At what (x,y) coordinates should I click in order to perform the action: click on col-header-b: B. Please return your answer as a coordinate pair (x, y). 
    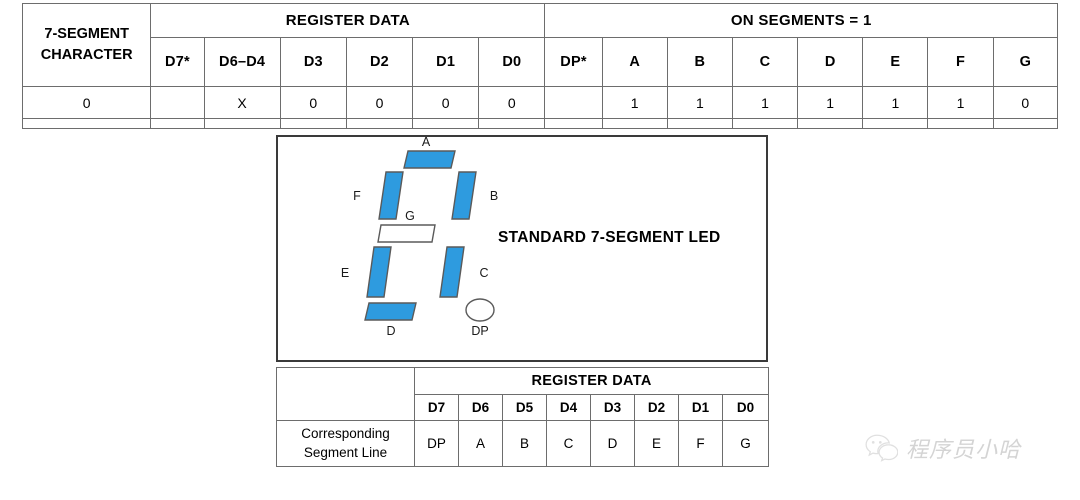
    Looking at the image, I should click on (699, 62).